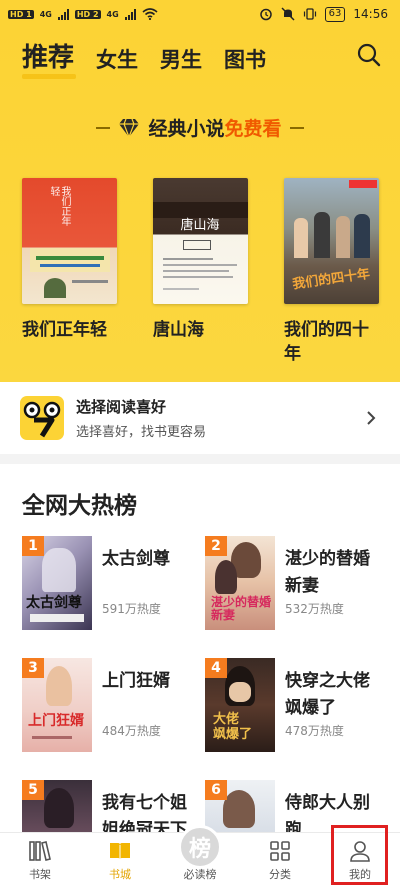  I want to click on tab-bookstore: 书城, so click(120, 860).